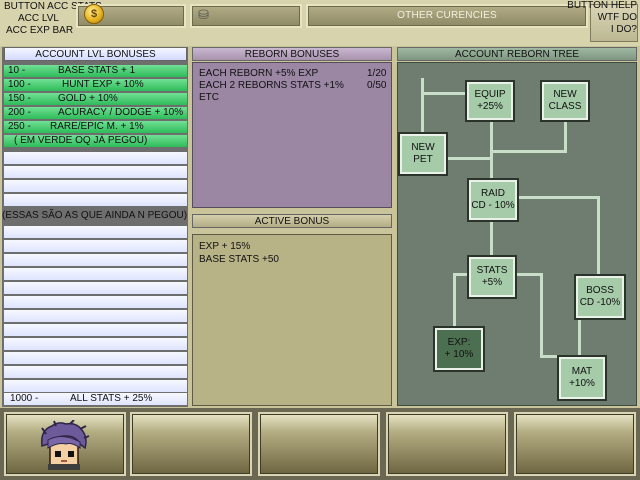 This screenshot has height=480, width=640. What do you see at coordinates (582, 371) in the screenshot?
I see `node-title: MAT` at bounding box center [582, 371].